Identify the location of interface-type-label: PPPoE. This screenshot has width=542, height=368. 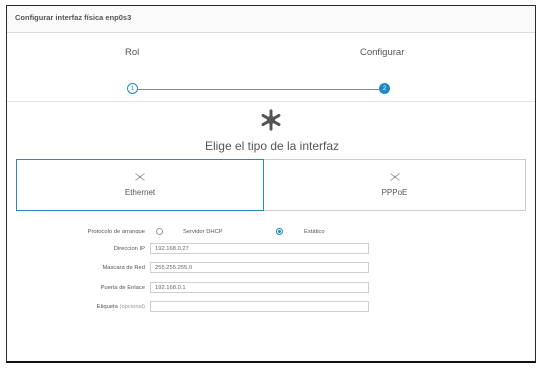
(394, 192).